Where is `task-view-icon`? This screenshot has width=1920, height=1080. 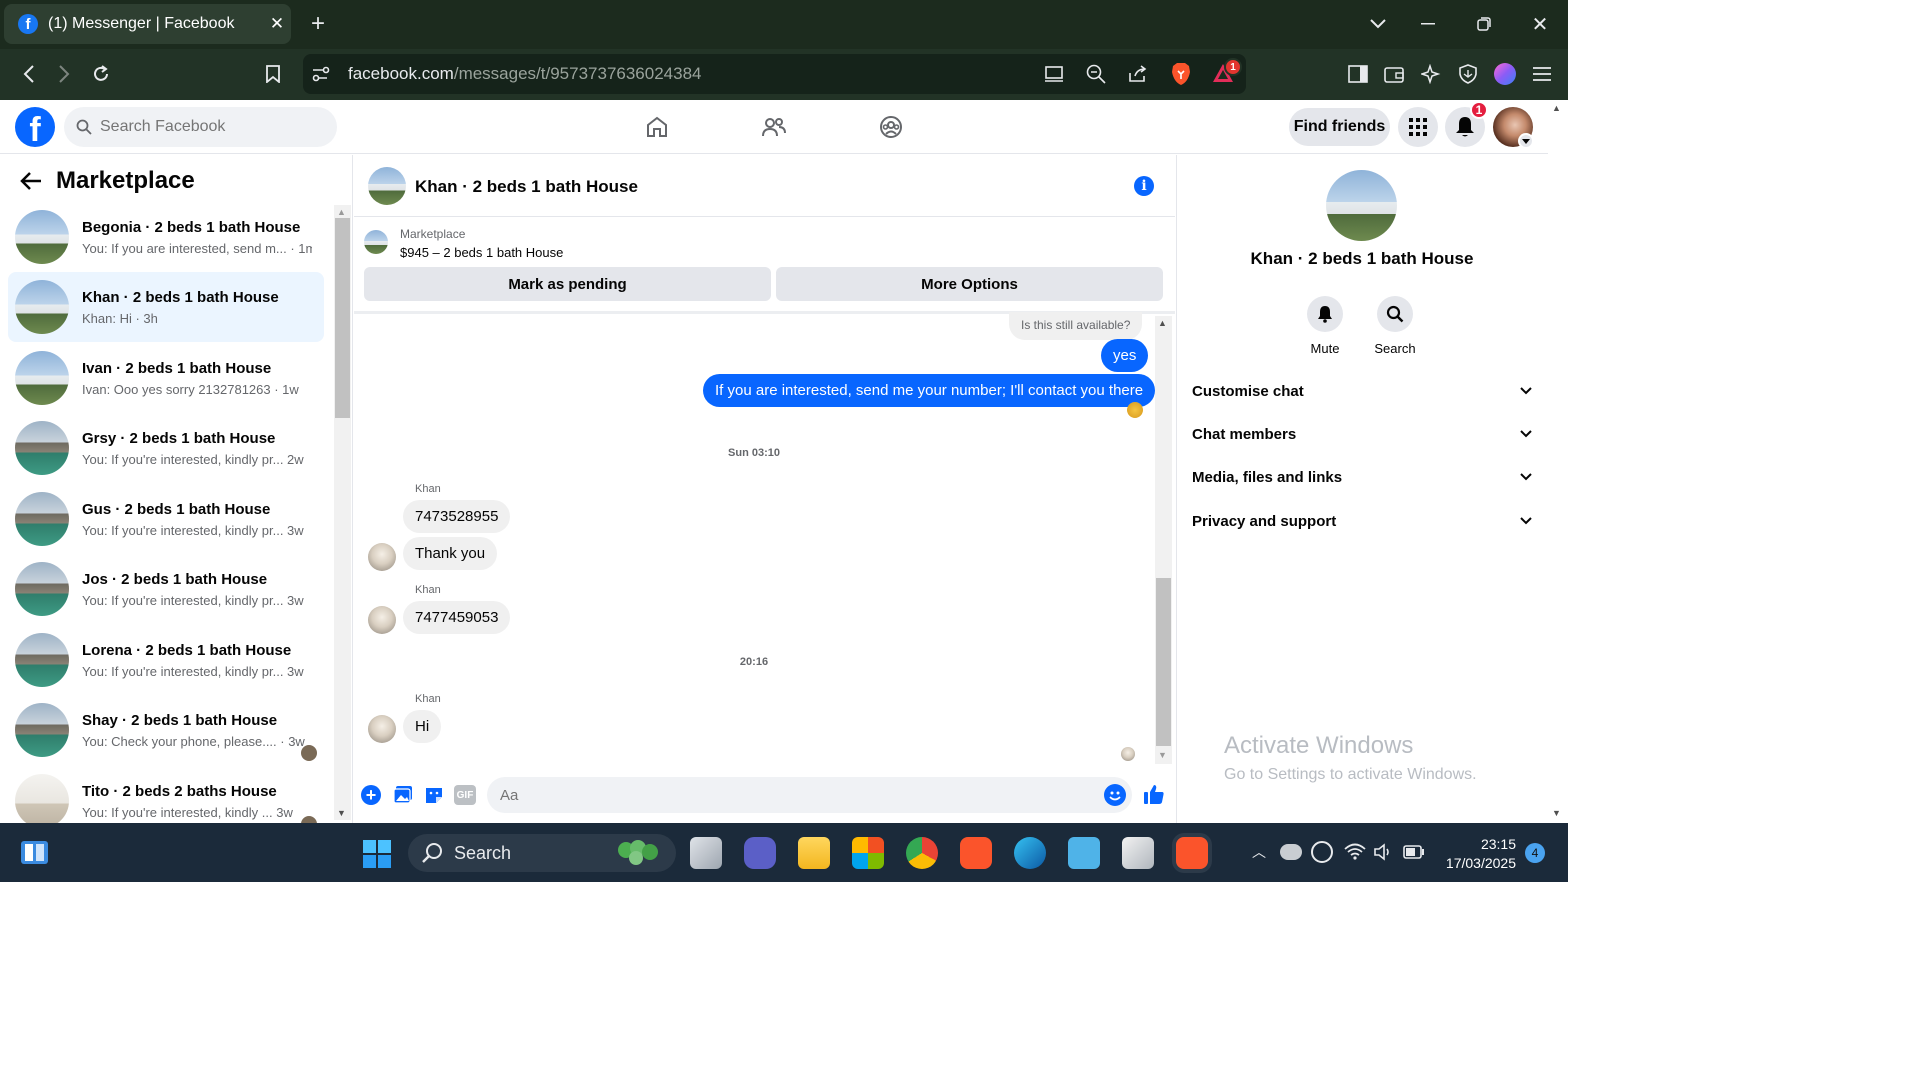
task-view-icon is located at coordinates (706, 853).